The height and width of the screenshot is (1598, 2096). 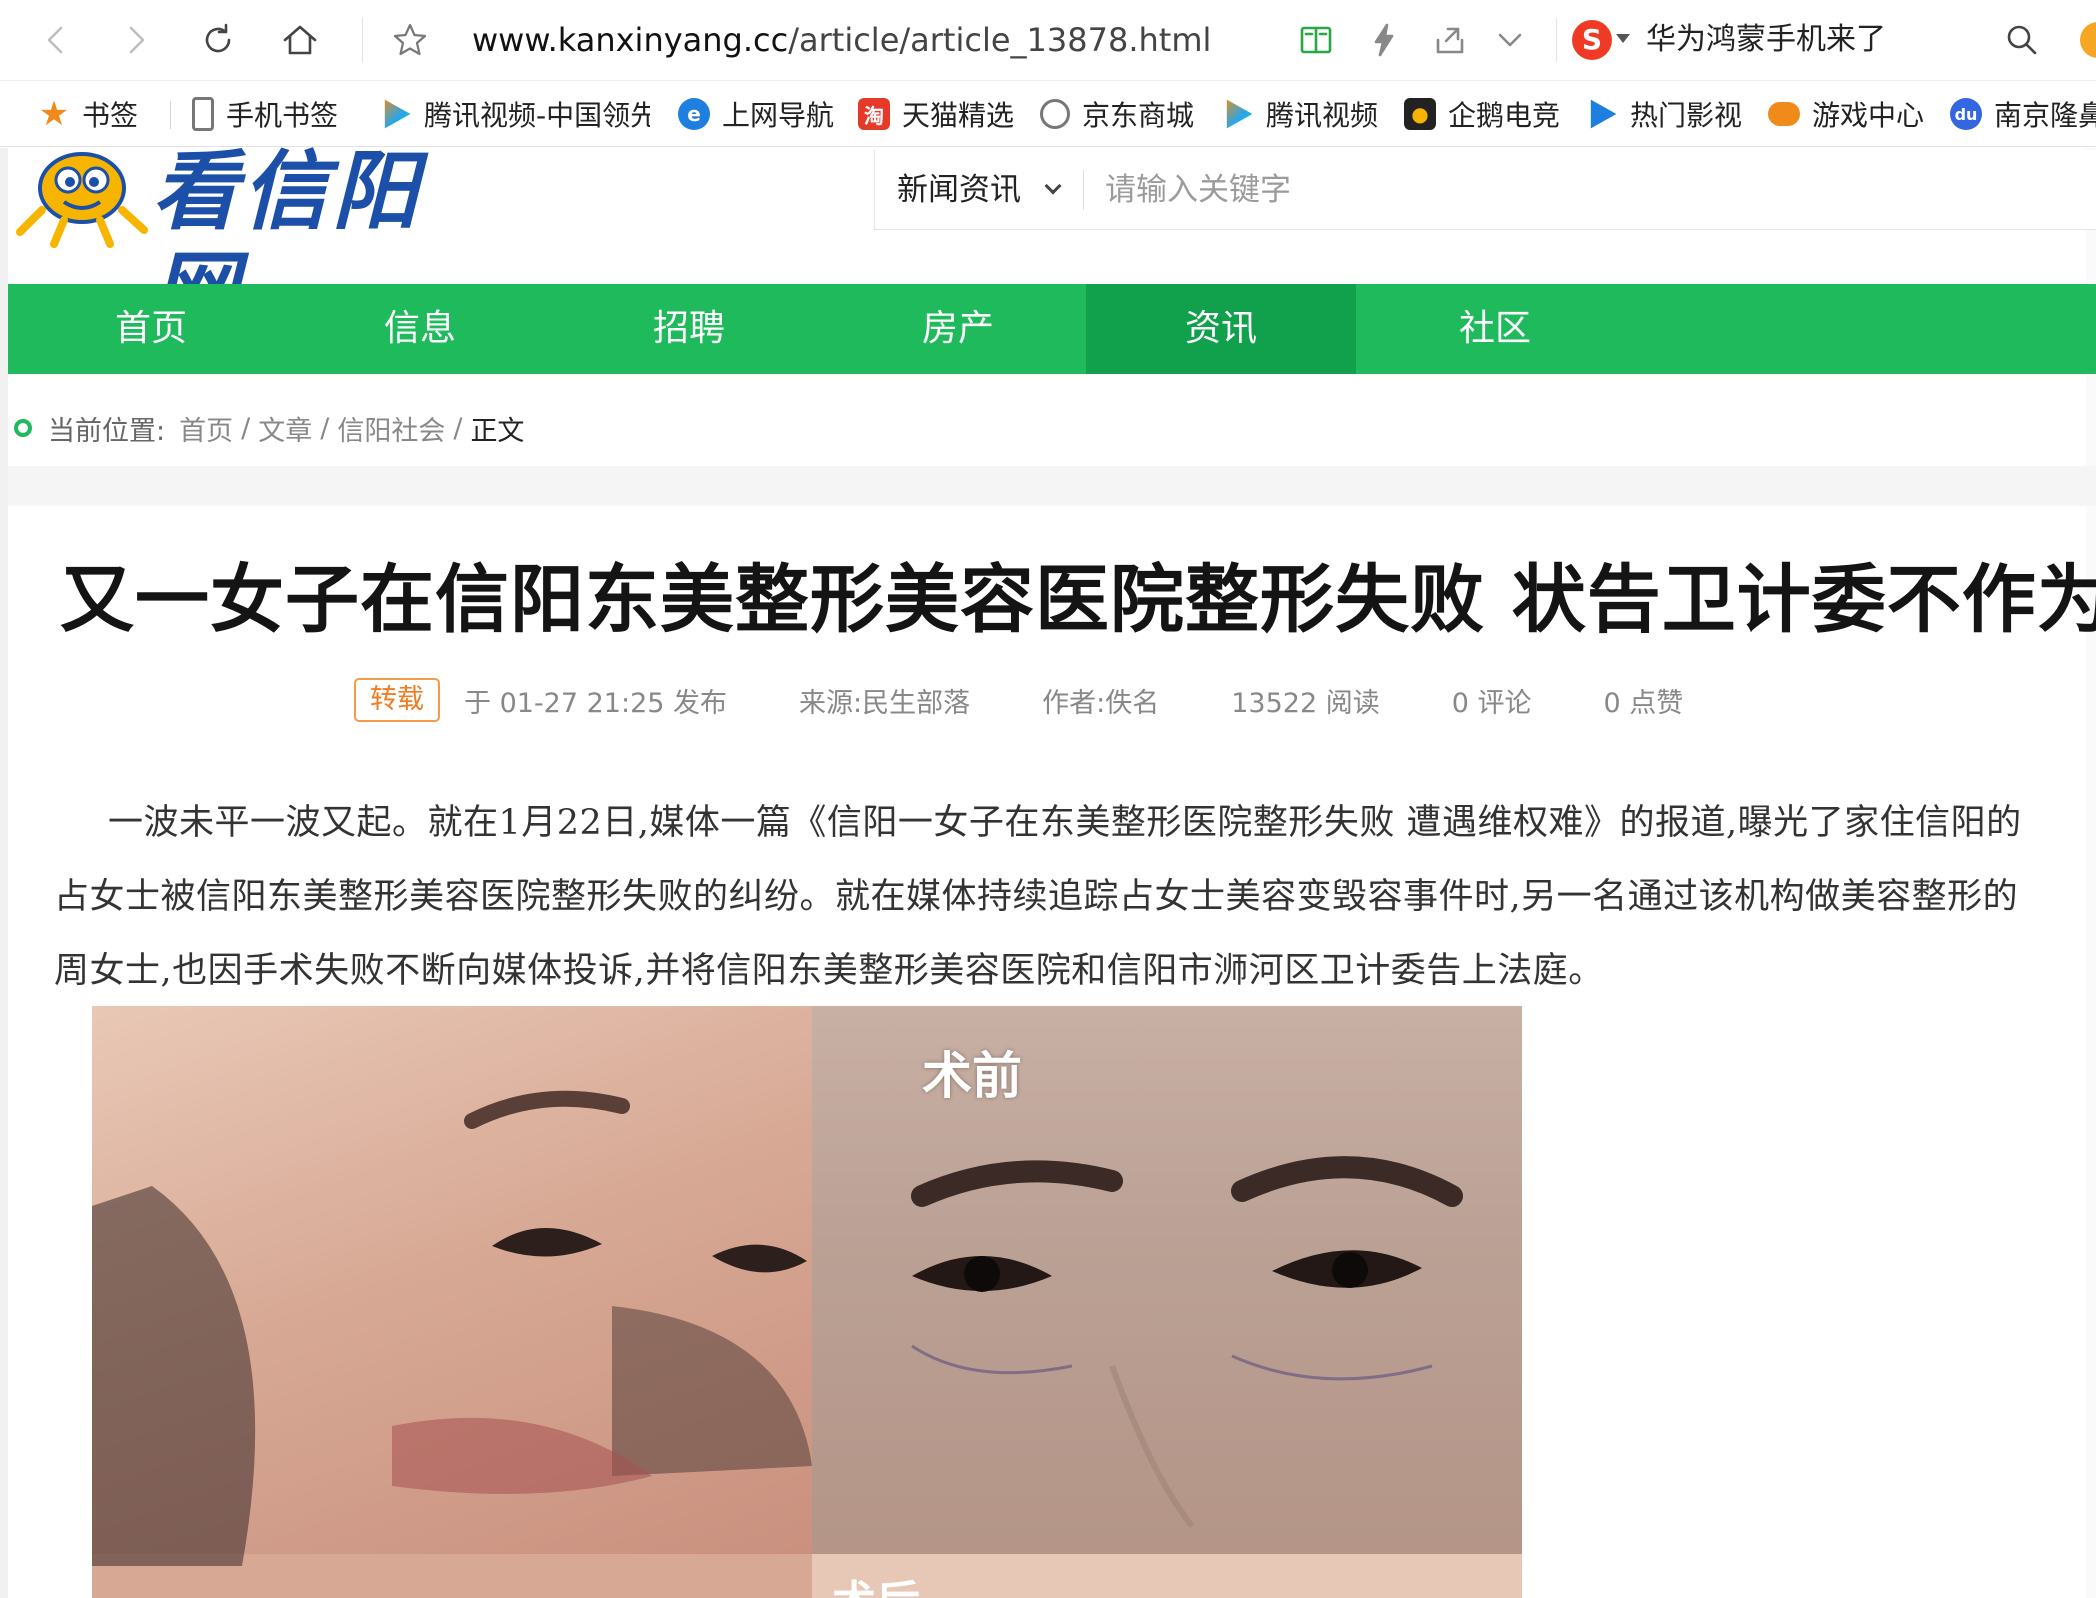 I want to click on bookmark-tencent-video: 腾讯视频, so click(x=1300, y=114).